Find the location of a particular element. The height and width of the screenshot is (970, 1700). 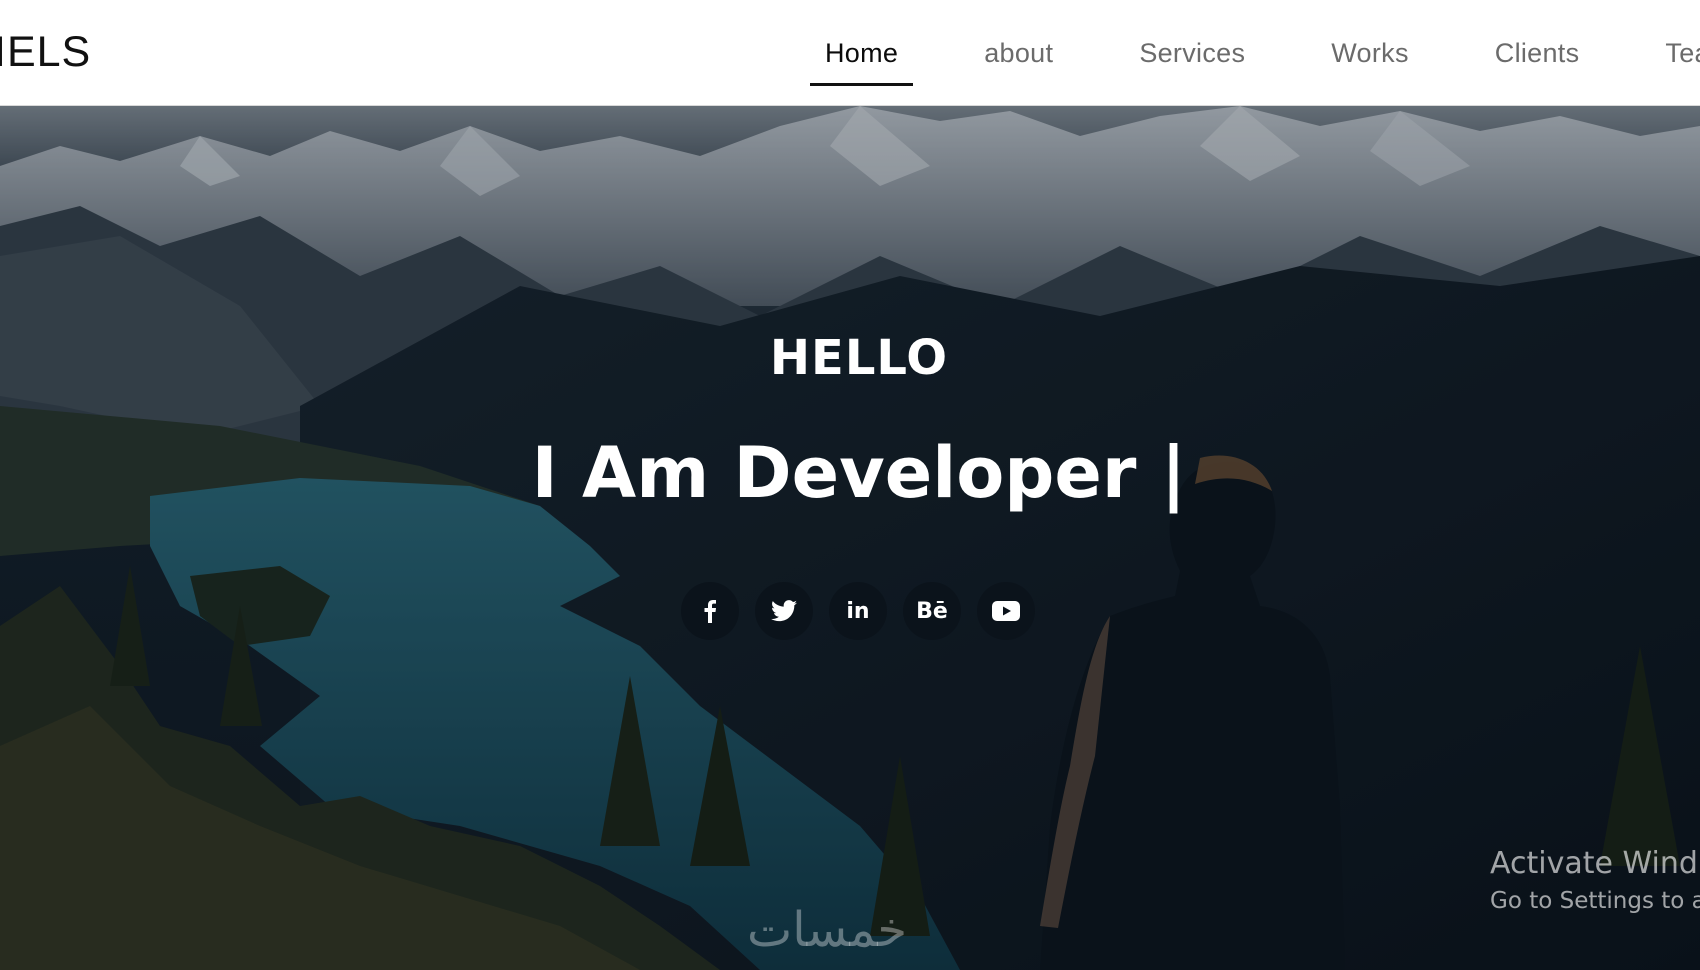

windows-activation-notice: Activate Wind Go to Settings to a is located at coordinates (1595, 881).